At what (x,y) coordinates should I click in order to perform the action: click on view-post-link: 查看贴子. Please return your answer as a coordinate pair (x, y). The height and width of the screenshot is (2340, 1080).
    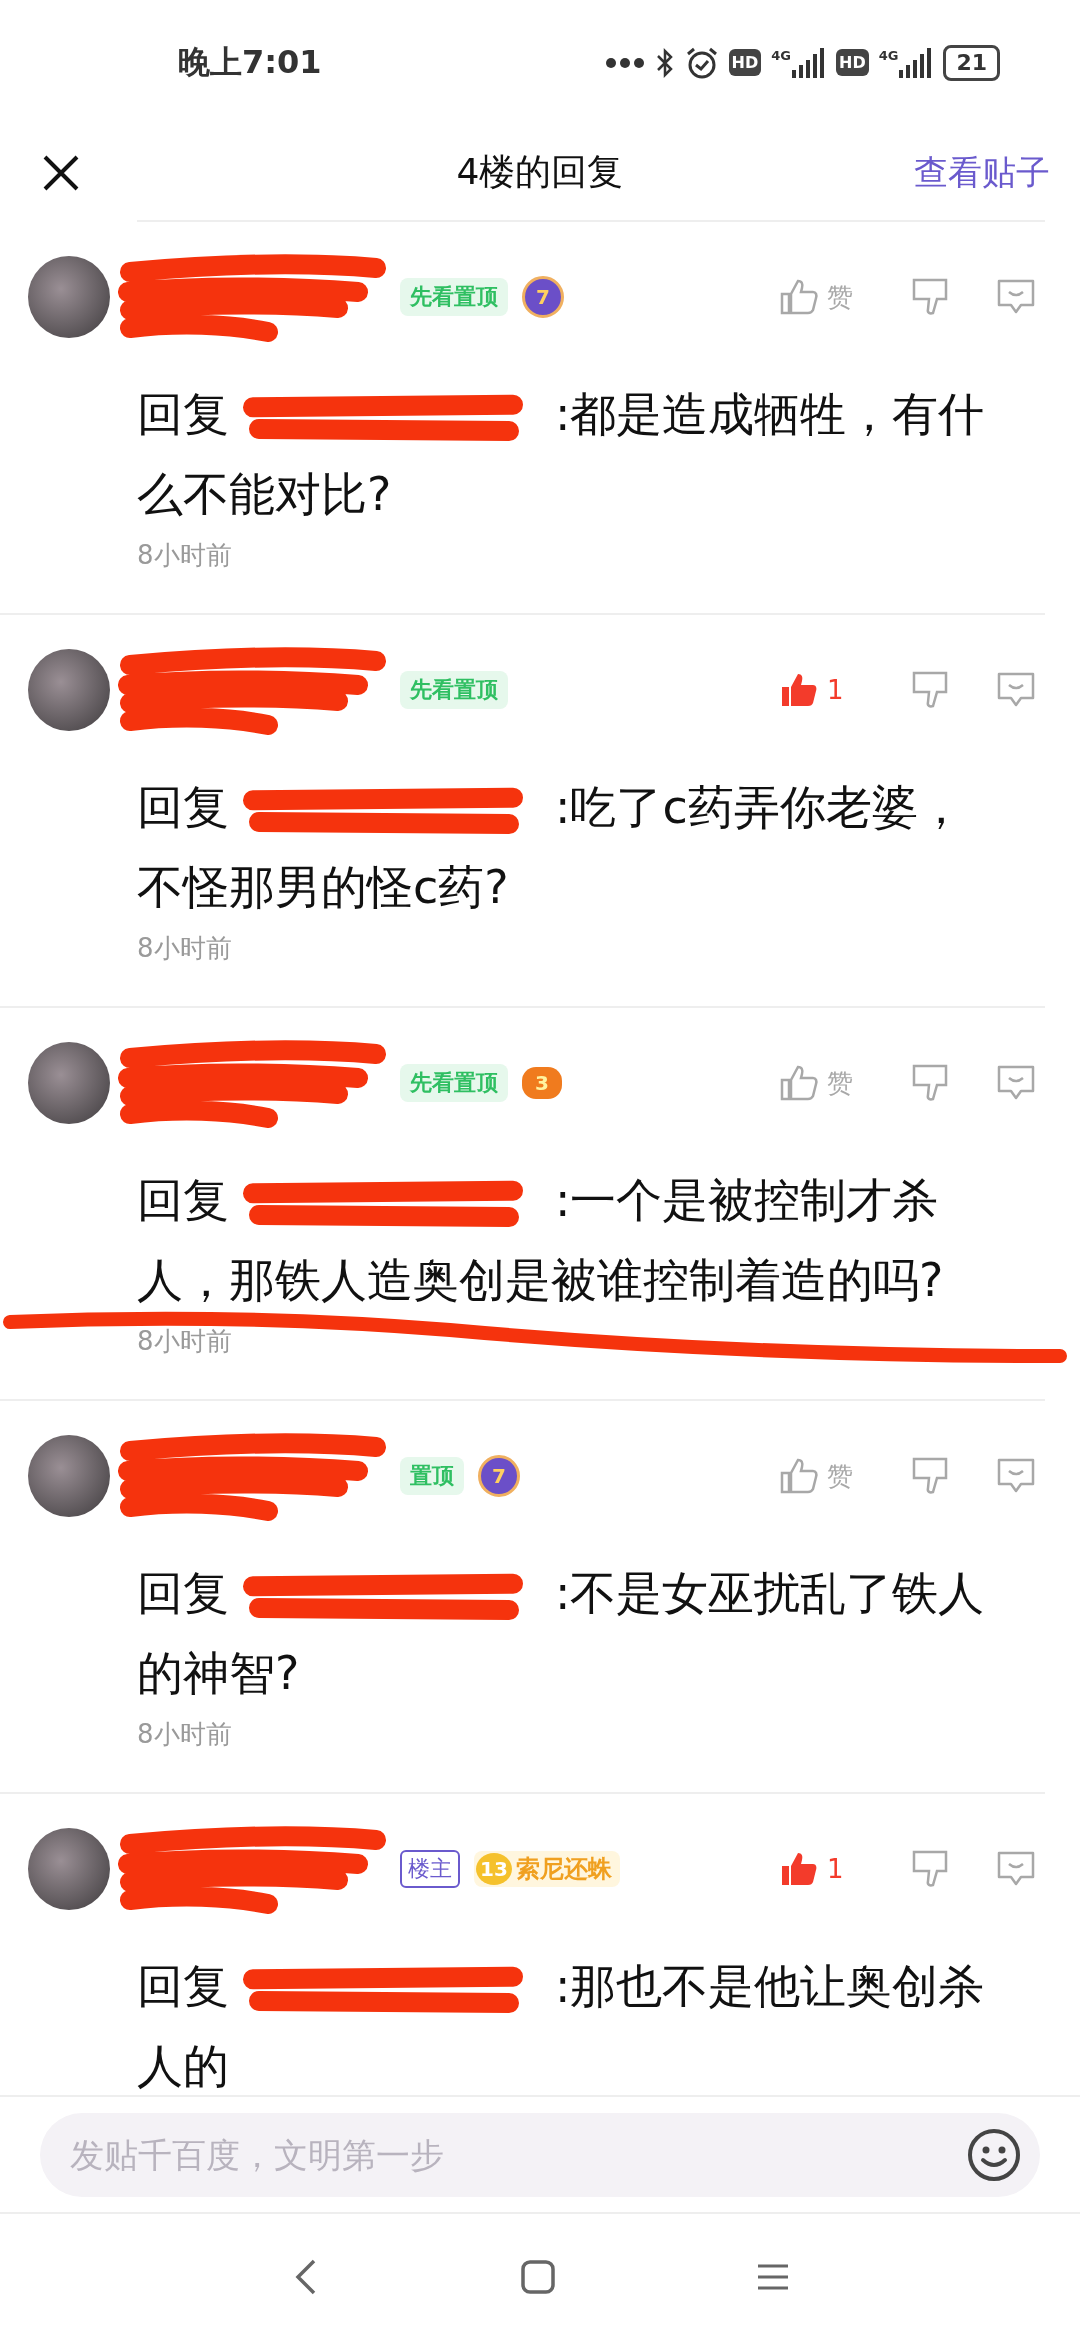
    Looking at the image, I should click on (982, 172).